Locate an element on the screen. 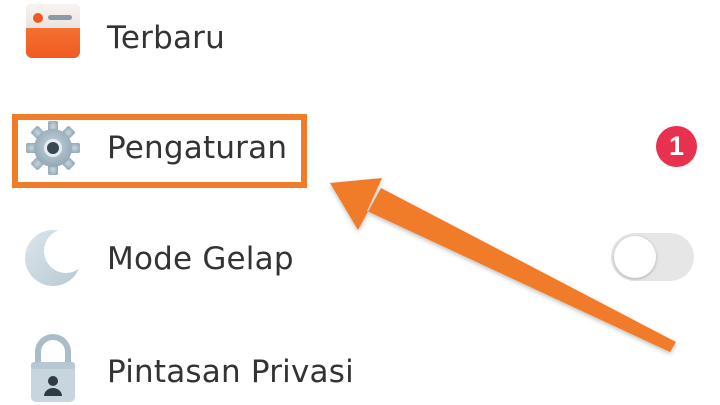 The width and height of the screenshot is (720, 405). gear-icon is located at coordinates (53, 148).